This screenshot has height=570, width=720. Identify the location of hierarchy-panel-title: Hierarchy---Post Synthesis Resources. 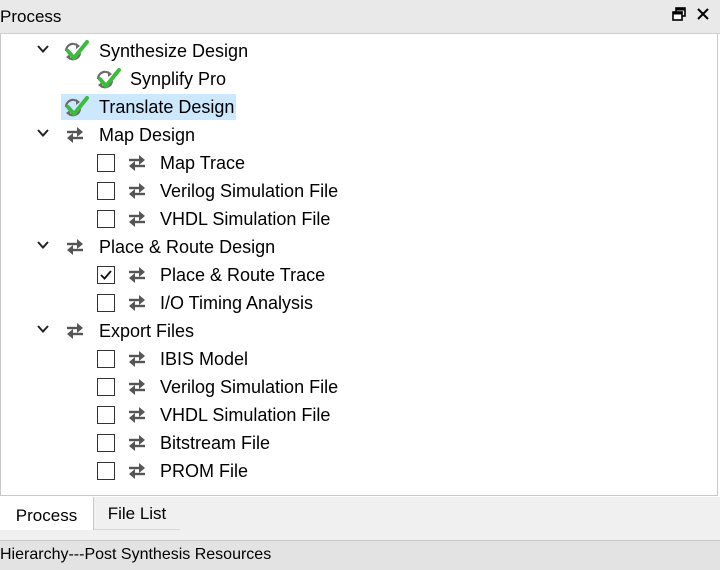
(136, 554).